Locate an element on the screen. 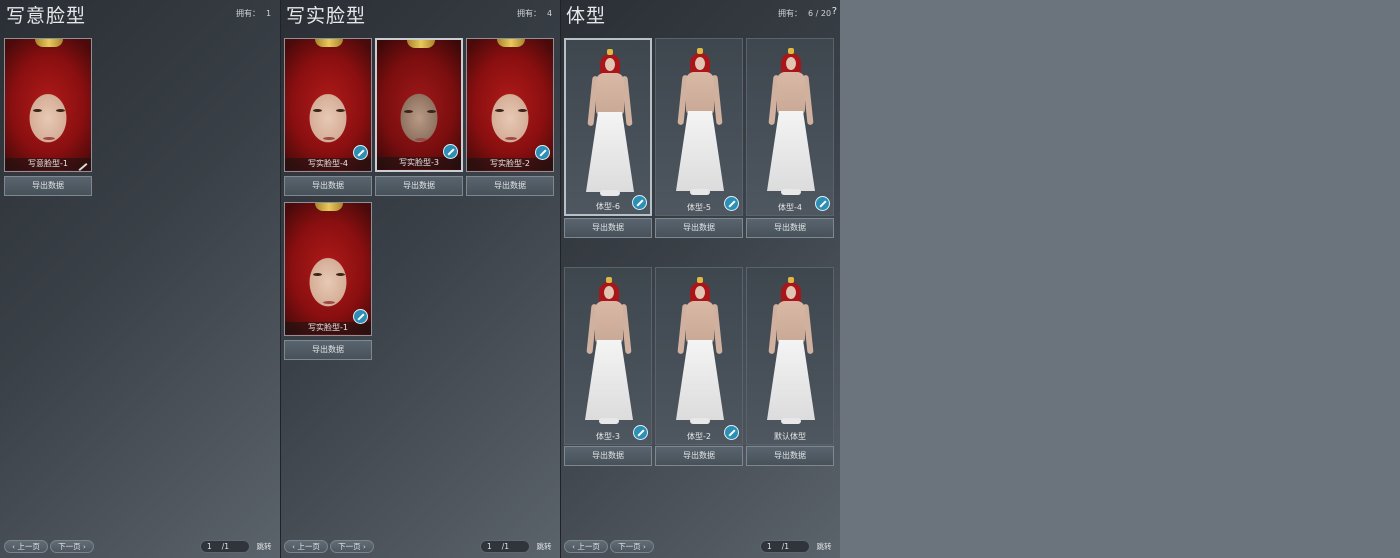 The width and height of the screenshot is (1400, 558). body-card: 体型-2 is located at coordinates (699, 356).